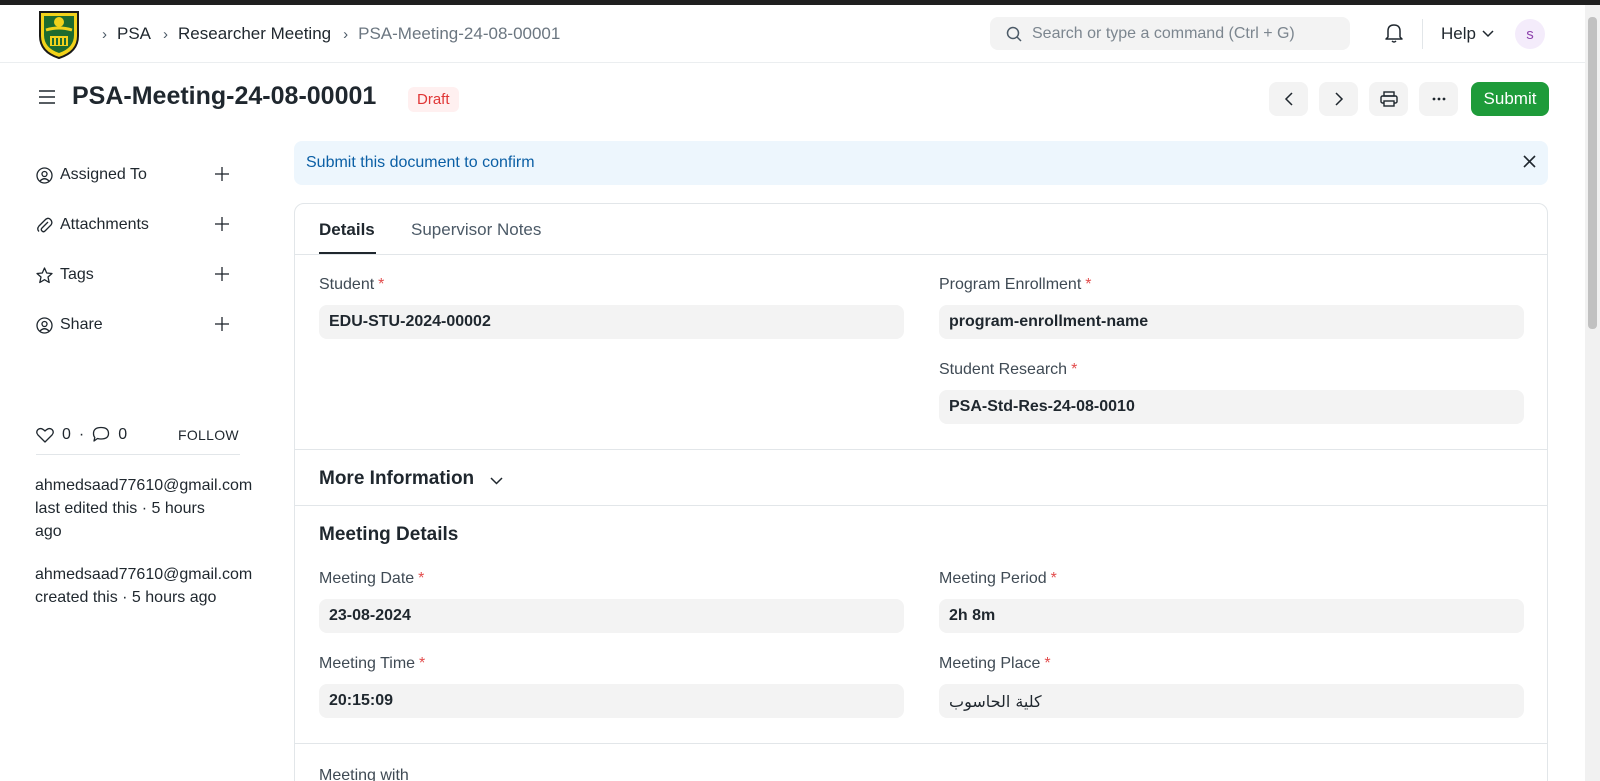 This screenshot has width=1600, height=781. I want to click on form-sidebar: Assigned To Attachments Tags Share, so click(146, 250).